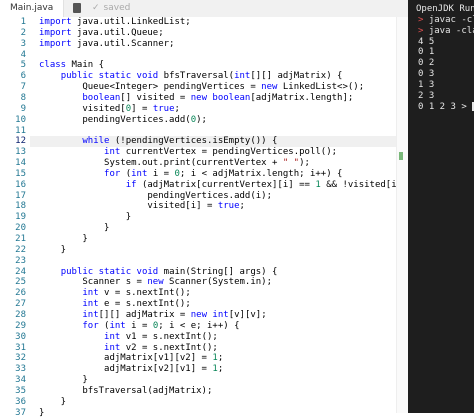 Image resolution: width=474 pixels, height=418 pixels. I want to click on code-line-14: System.out.print(currentVertex + " ");, so click(174, 163).